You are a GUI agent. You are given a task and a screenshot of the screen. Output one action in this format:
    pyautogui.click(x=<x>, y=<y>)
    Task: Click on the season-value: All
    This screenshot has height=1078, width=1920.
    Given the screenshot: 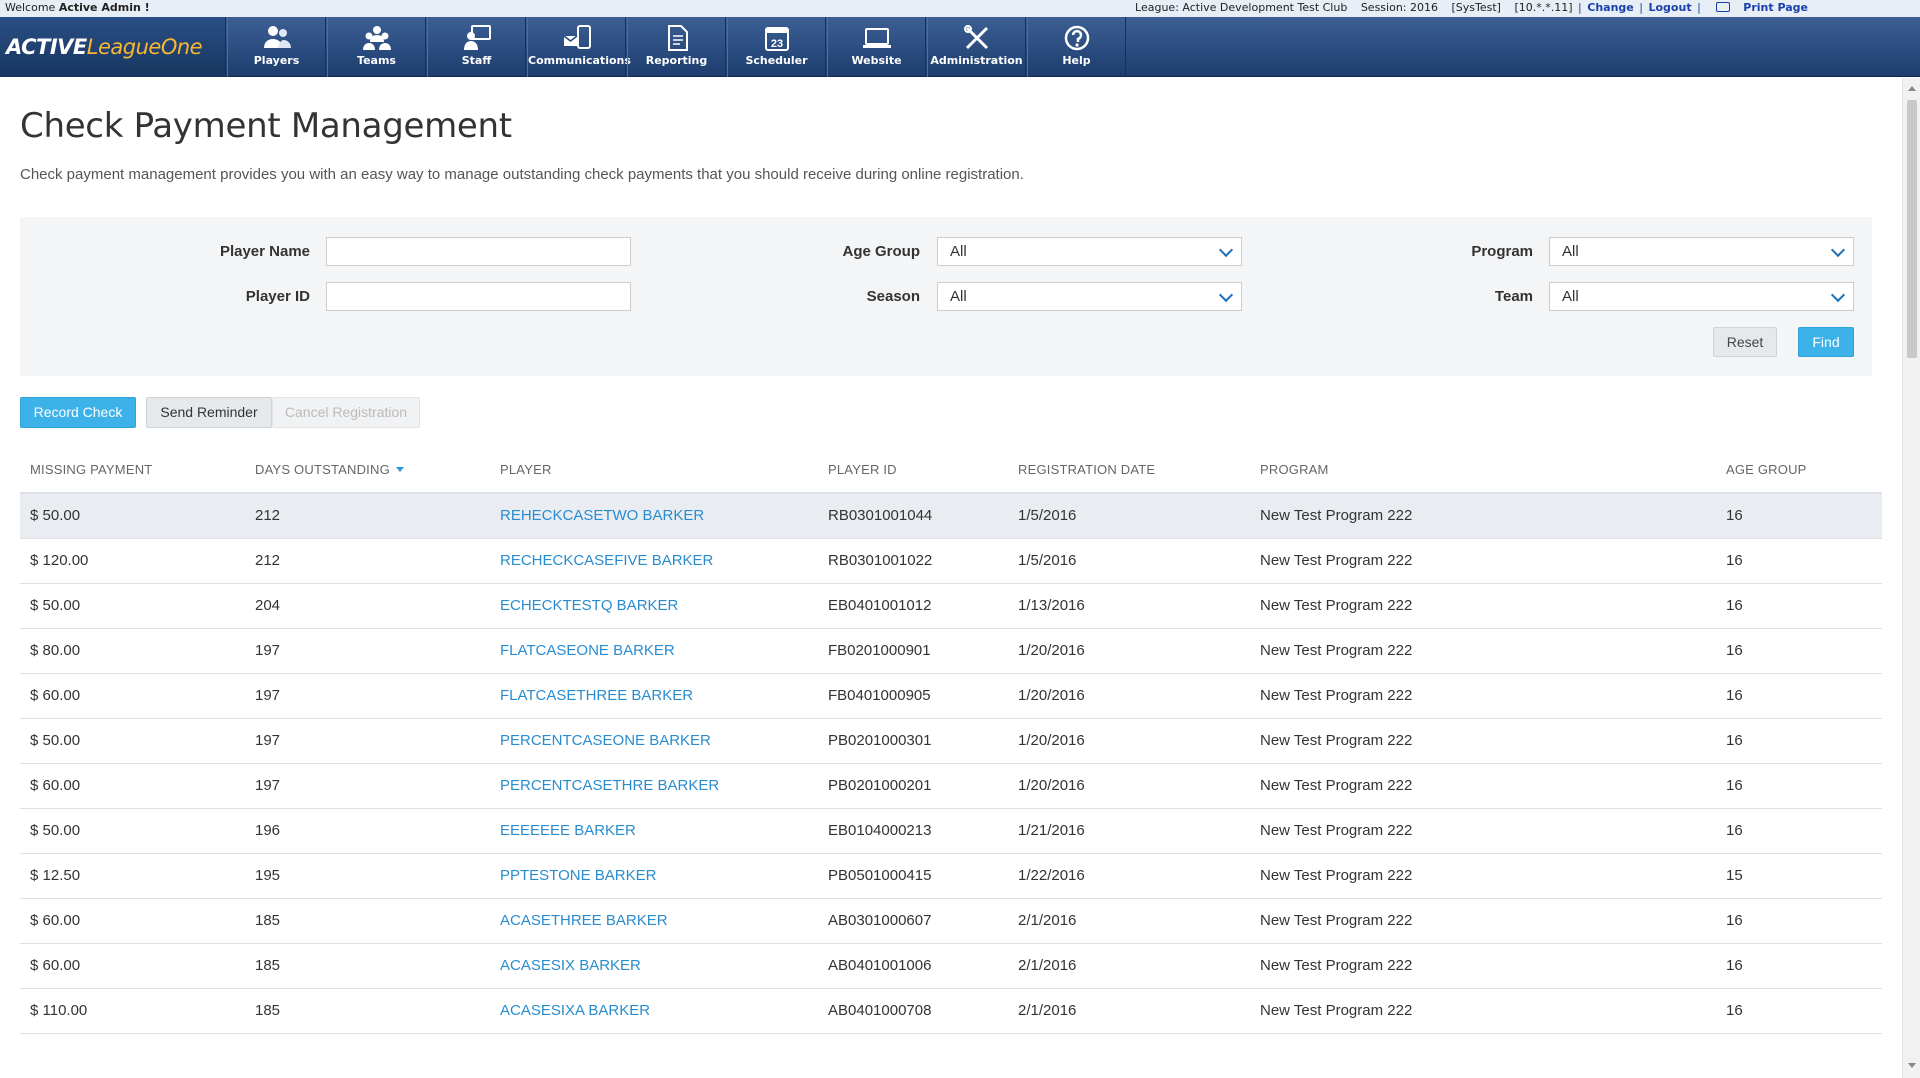 What is the action you would take?
    pyautogui.click(x=958, y=296)
    